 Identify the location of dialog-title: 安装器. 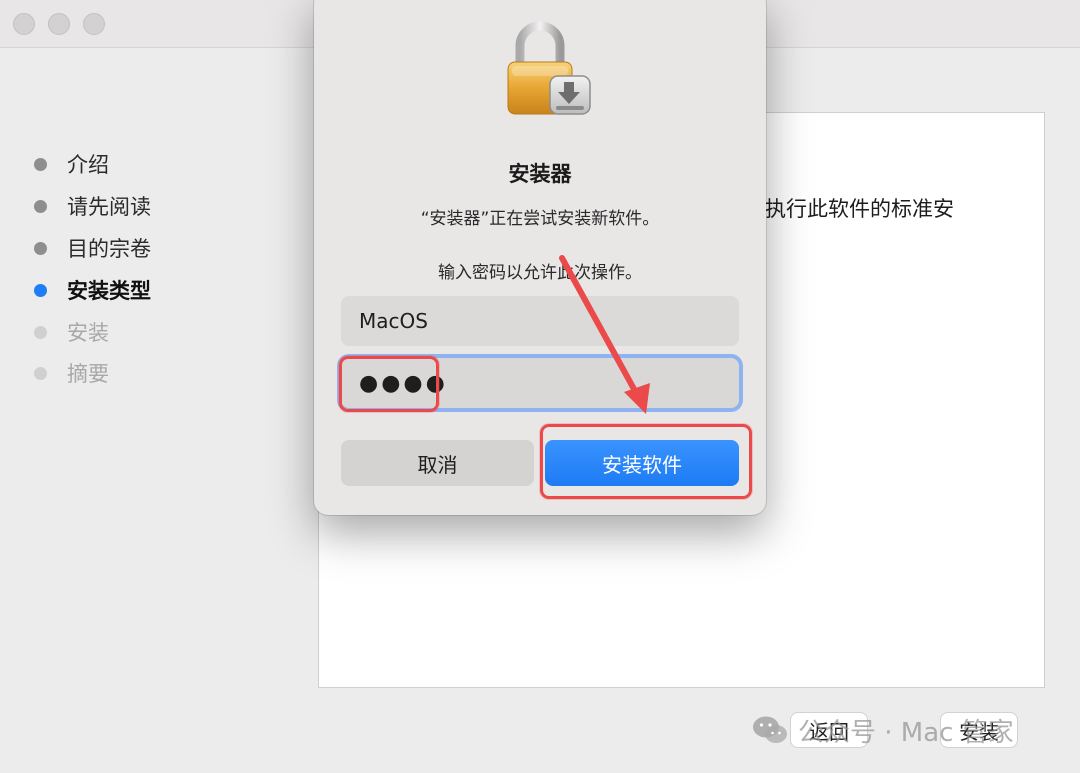
(540, 174).